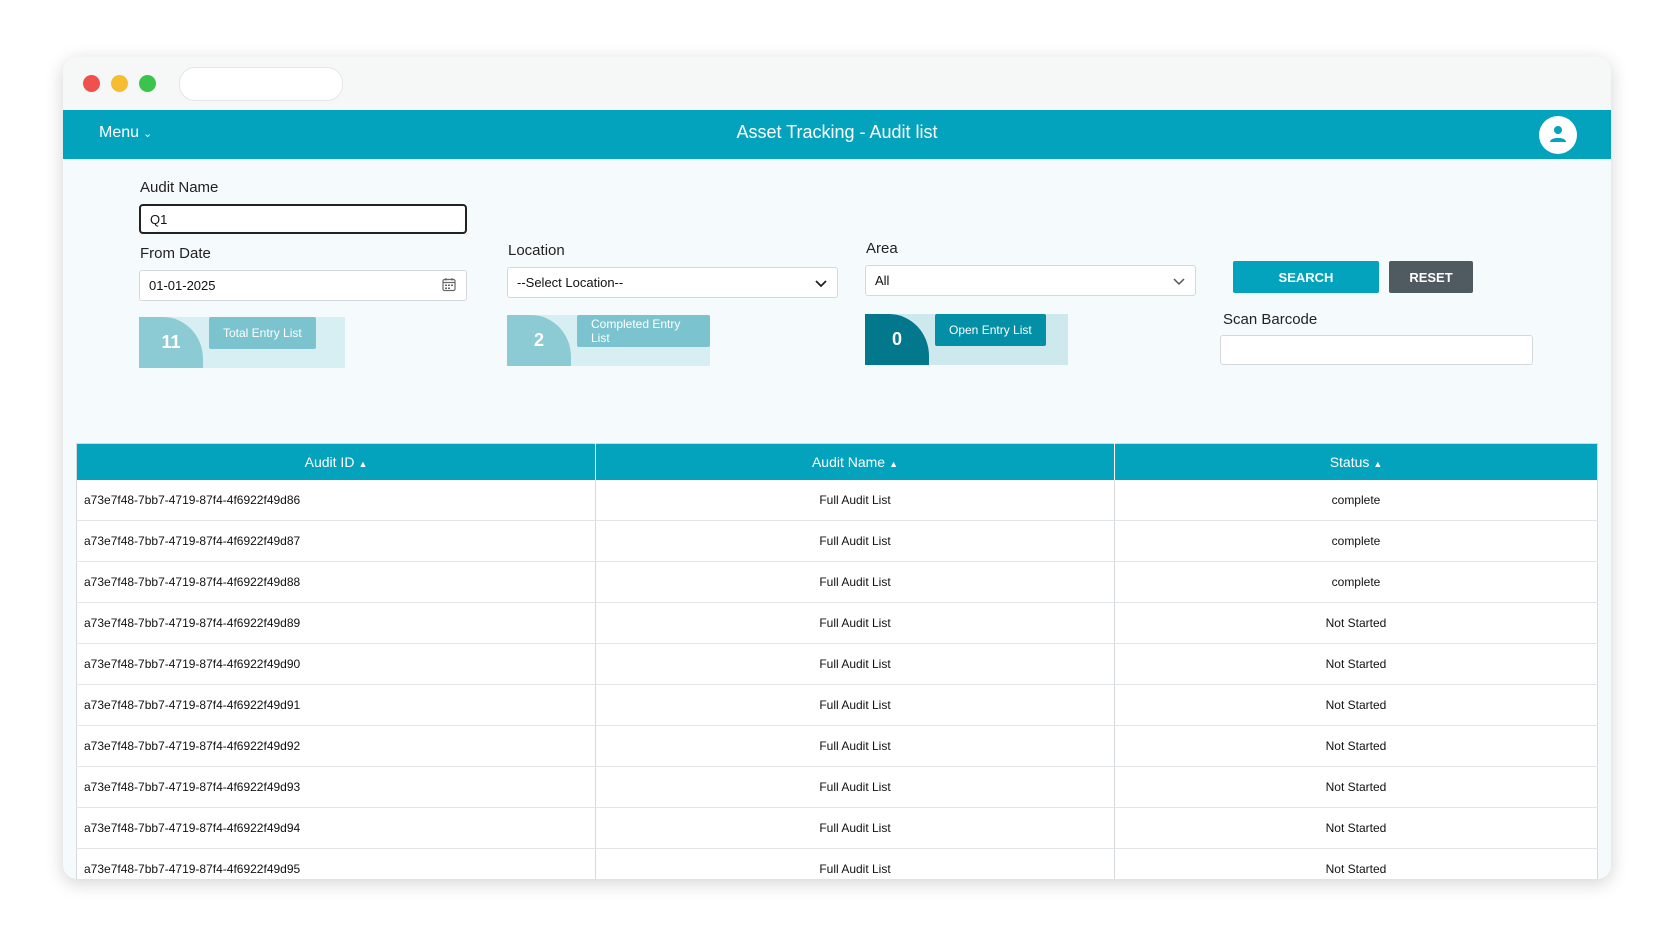 The width and height of the screenshot is (1672, 941). I want to click on location-select: --Select Location--, so click(672, 282).